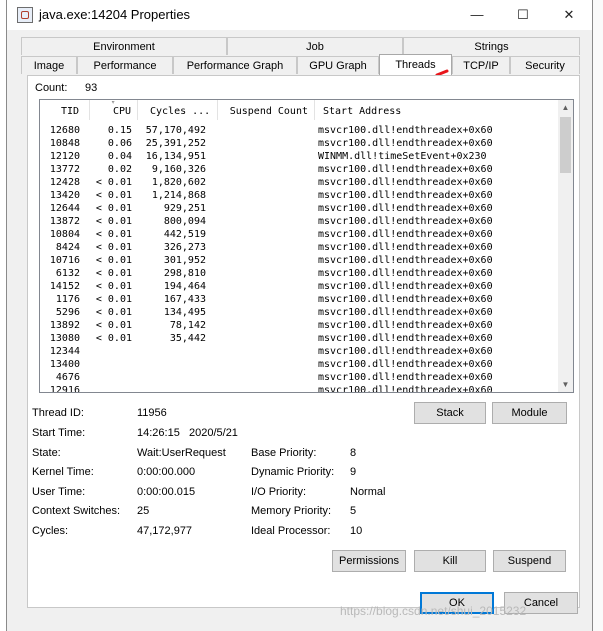 This screenshot has height=631, width=603. Describe the element at coordinates (565, 145) in the screenshot. I see `scroll-thumb` at that location.